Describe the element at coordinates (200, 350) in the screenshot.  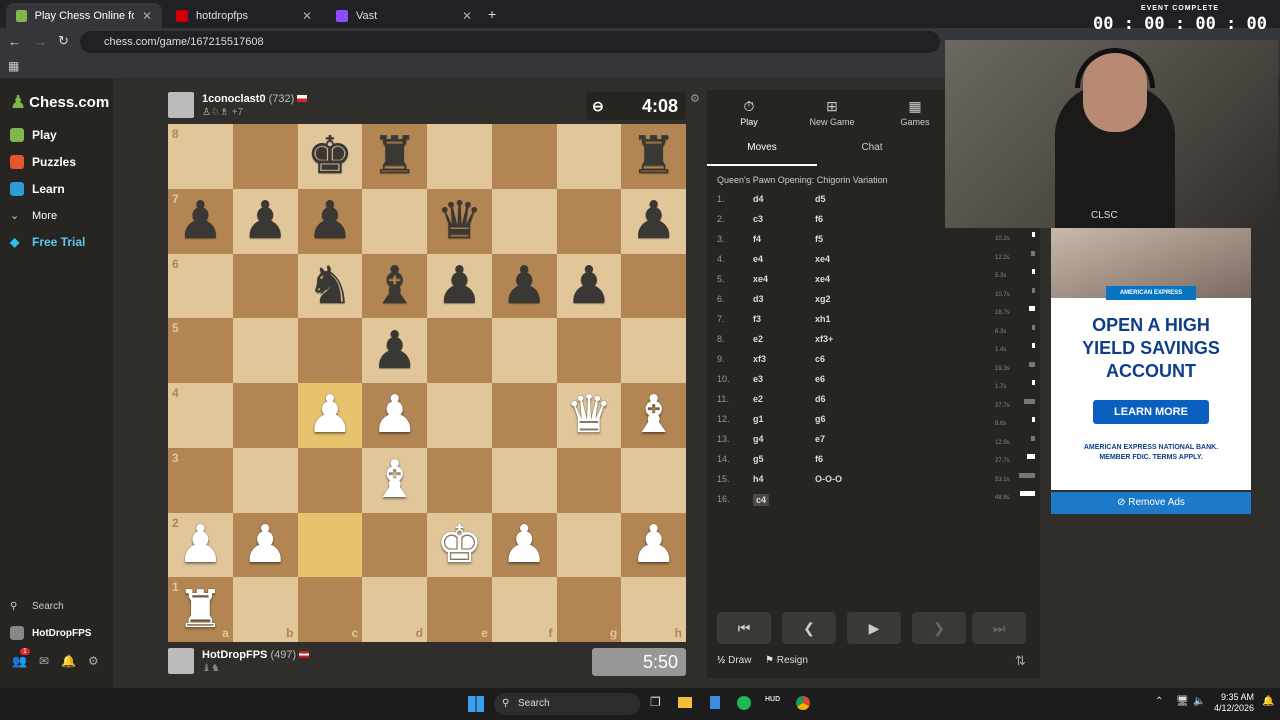
I see `square-a5: 5` at that location.